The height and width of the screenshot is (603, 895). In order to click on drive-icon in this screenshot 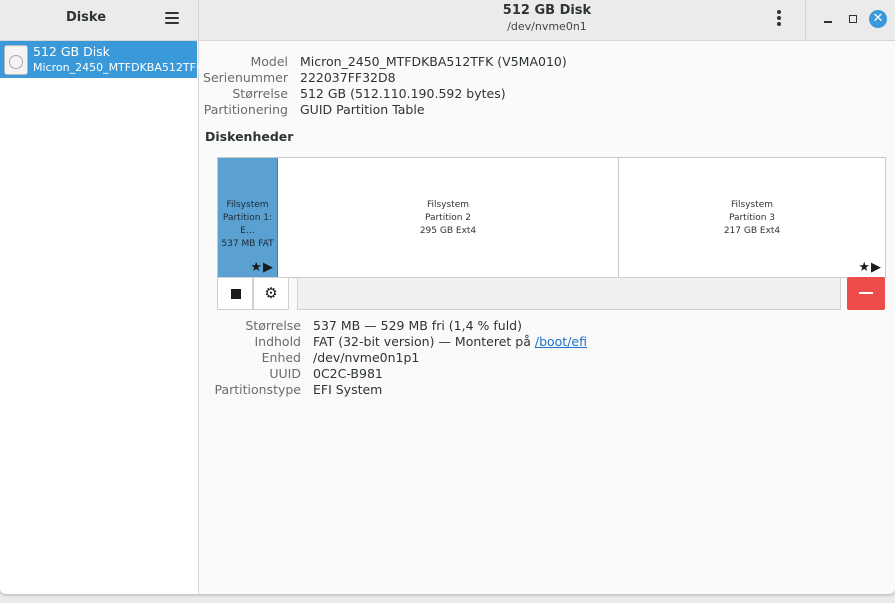, I will do `click(16, 60)`.